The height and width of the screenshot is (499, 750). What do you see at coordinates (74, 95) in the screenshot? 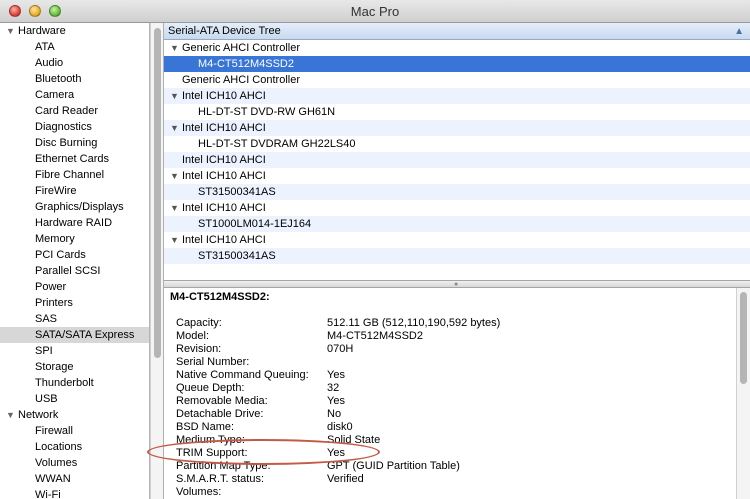
I see `sidebar-item: Camera` at bounding box center [74, 95].